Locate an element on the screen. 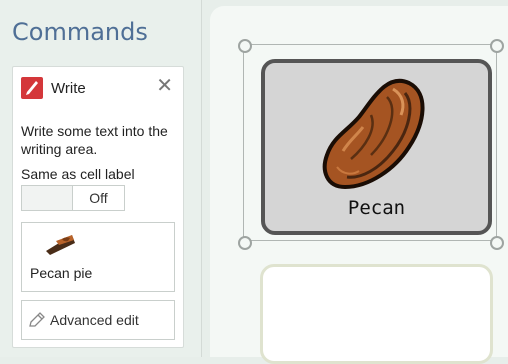  command-header: Write is located at coordinates (53, 88).